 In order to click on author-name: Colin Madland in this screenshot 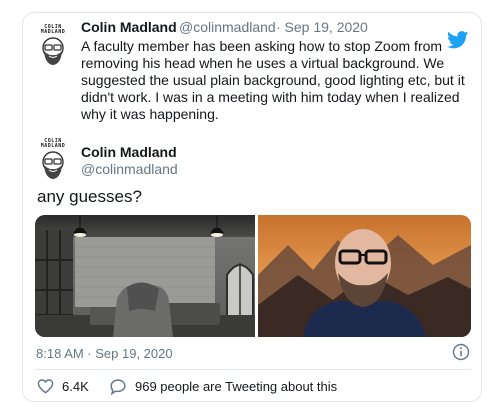, I will do `click(129, 27)`.